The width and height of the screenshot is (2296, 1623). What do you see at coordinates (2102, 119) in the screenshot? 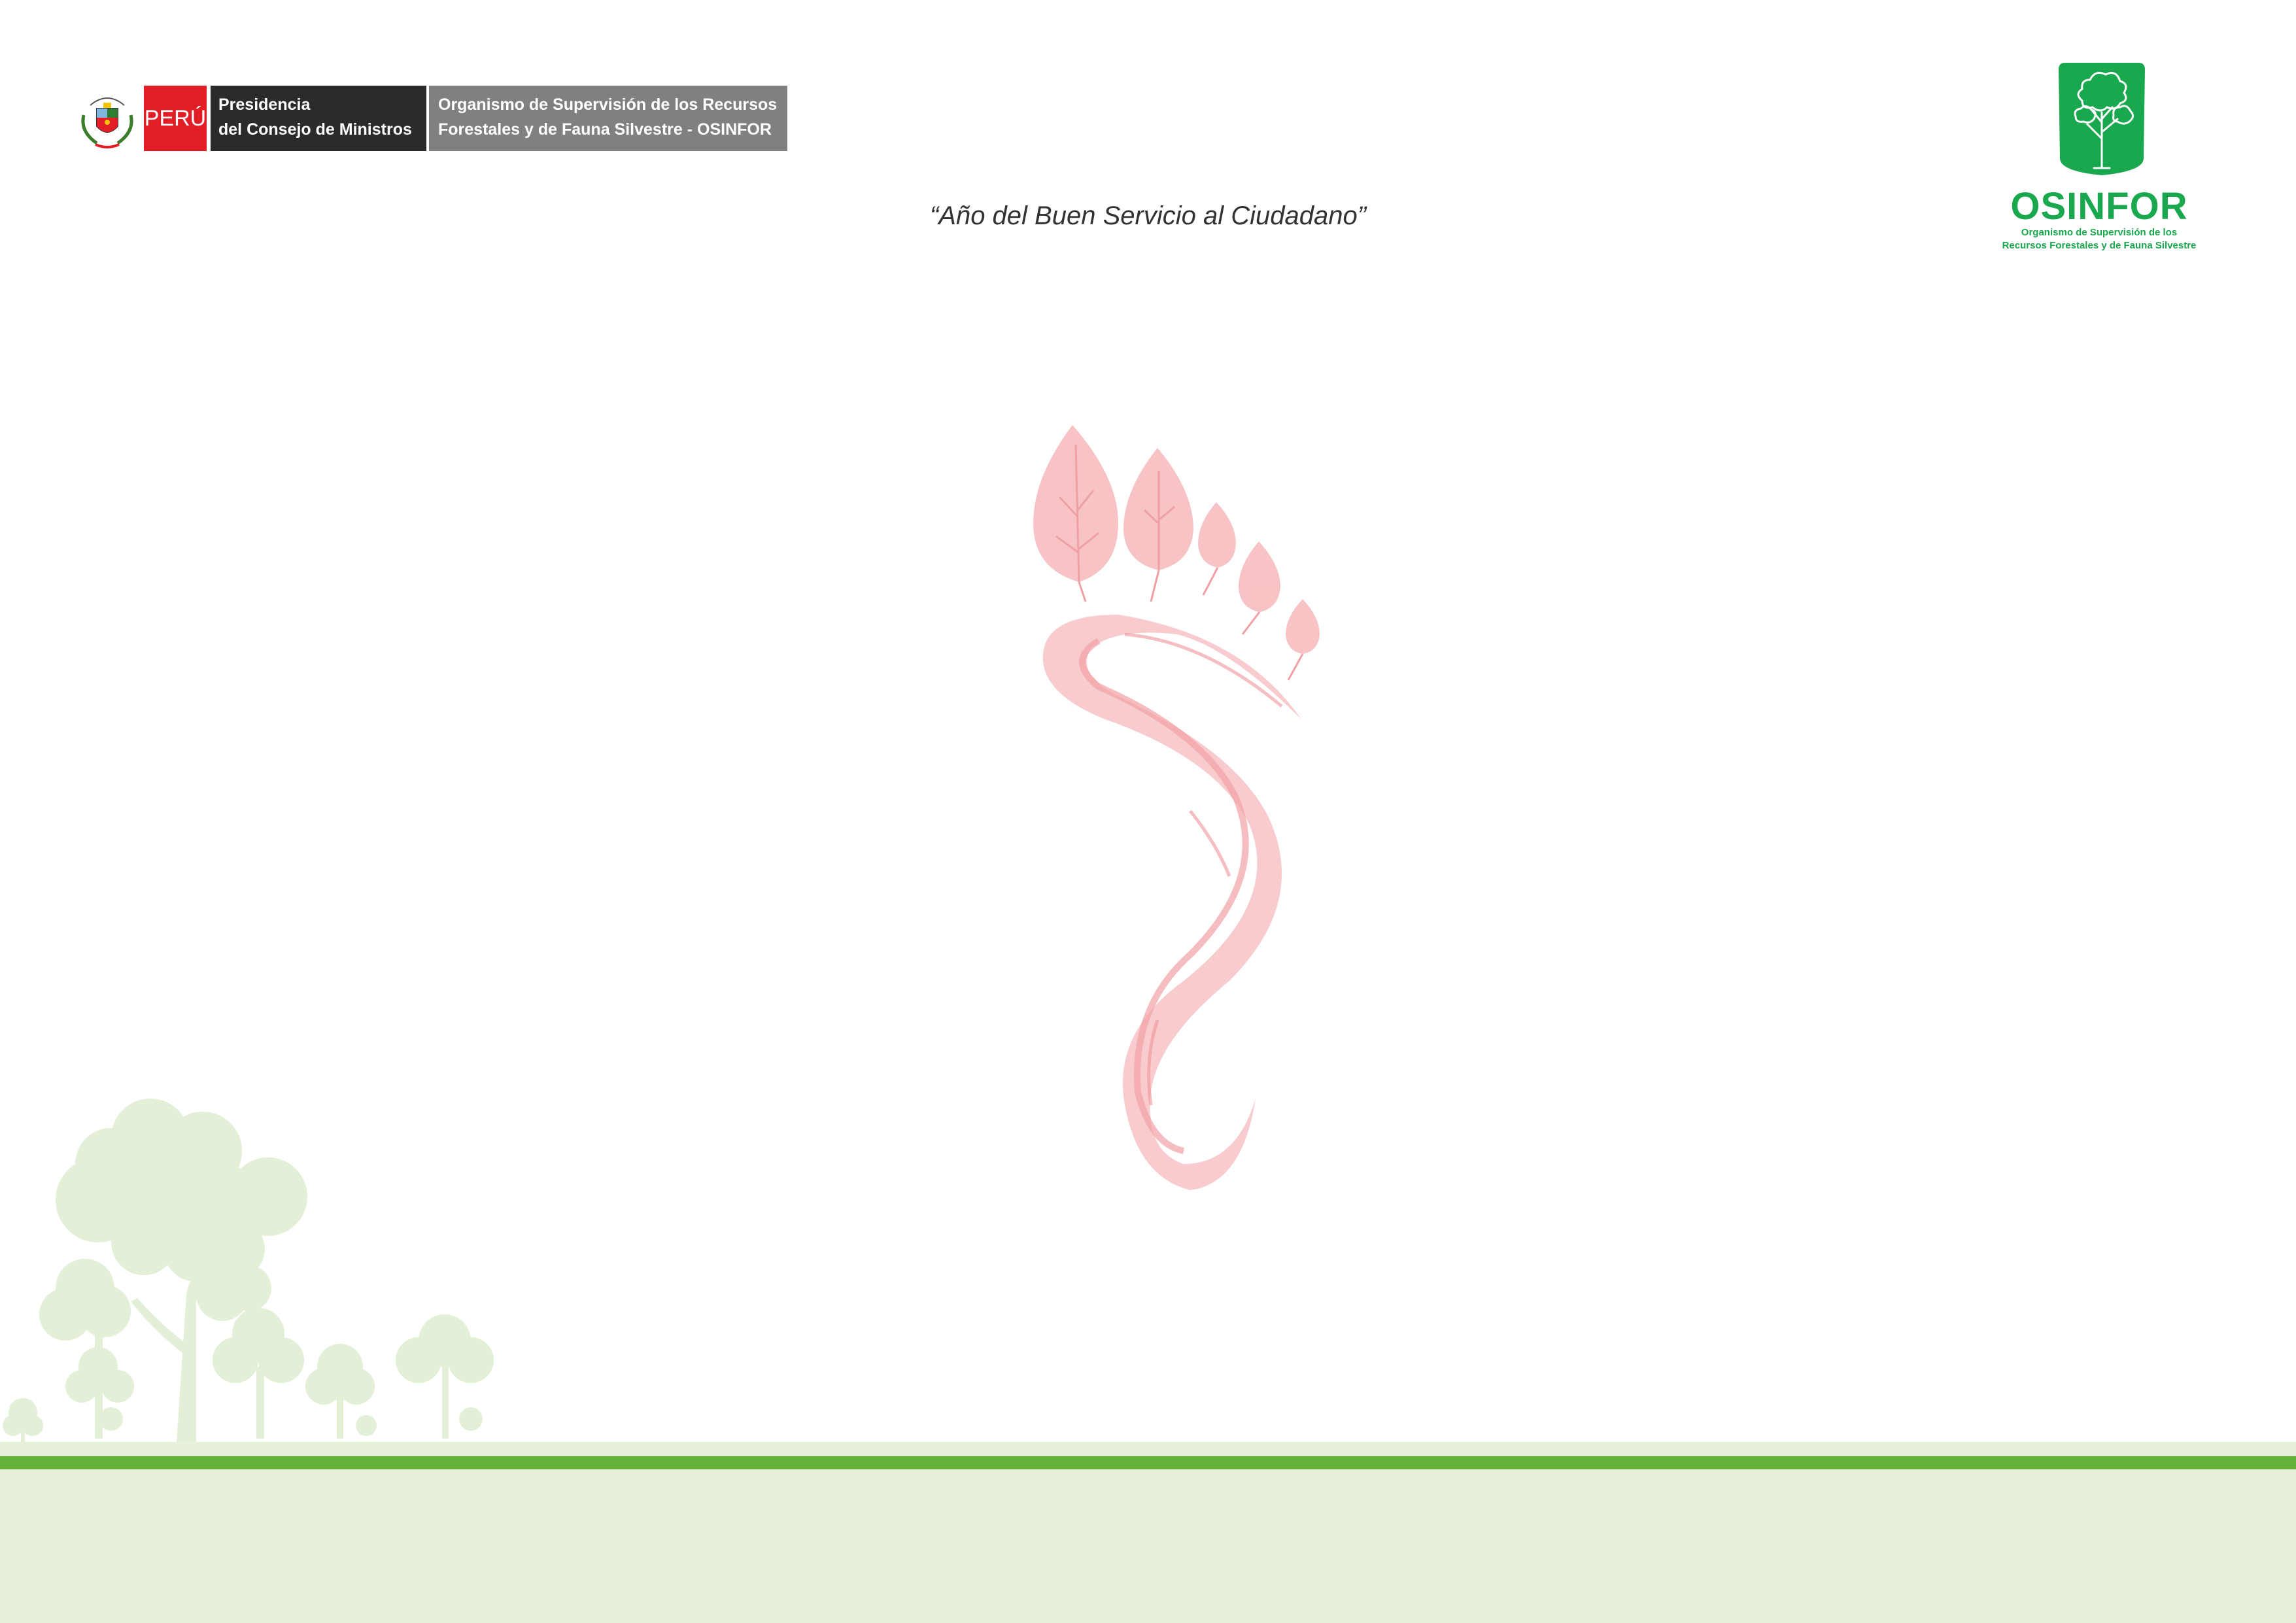
I see `osinfor-tree-icon` at bounding box center [2102, 119].